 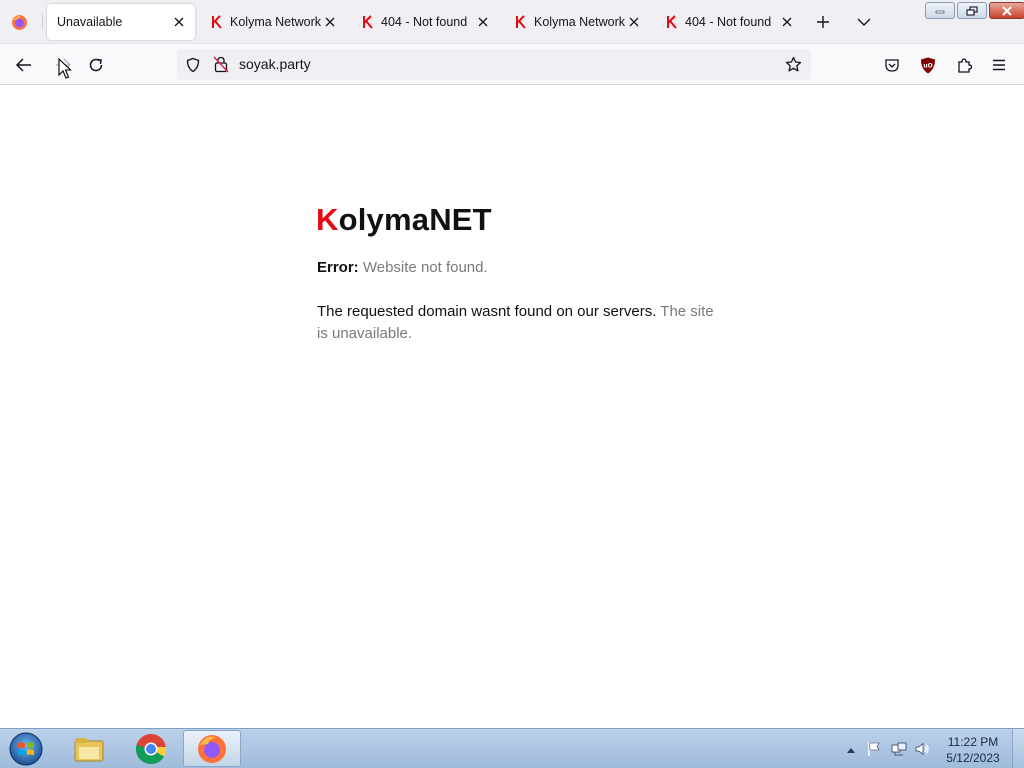 I want to click on clock-time: 11:22 PM, so click(x=973, y=742).